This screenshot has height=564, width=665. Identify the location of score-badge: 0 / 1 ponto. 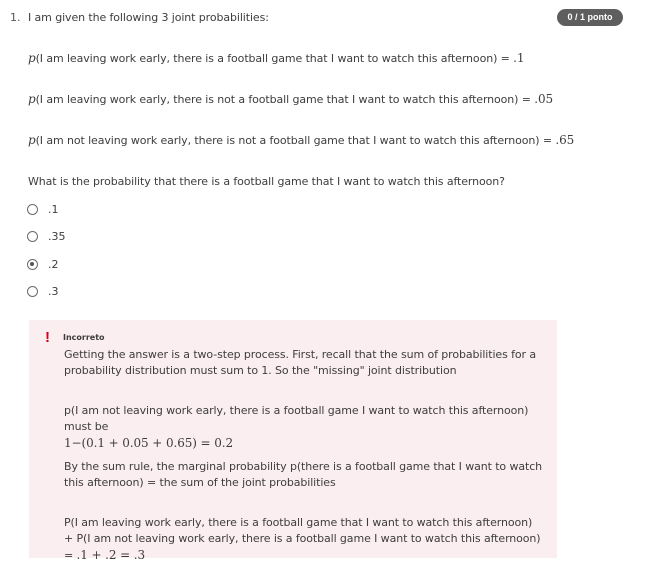
(590, 17).